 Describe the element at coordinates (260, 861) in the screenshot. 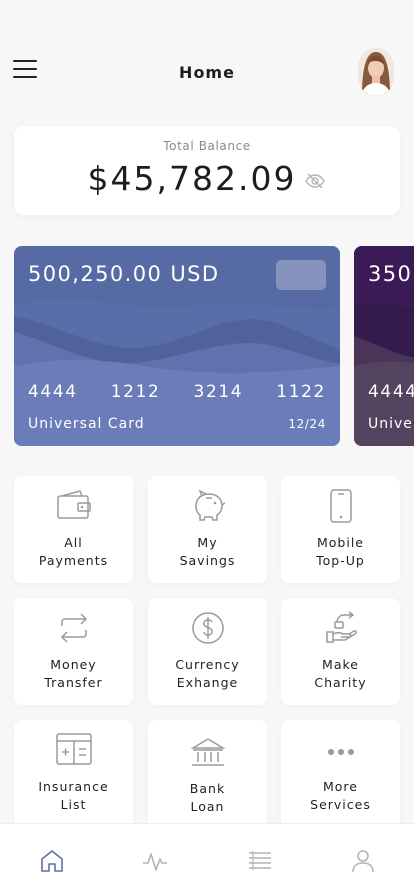

I see `list-icon` at that location.